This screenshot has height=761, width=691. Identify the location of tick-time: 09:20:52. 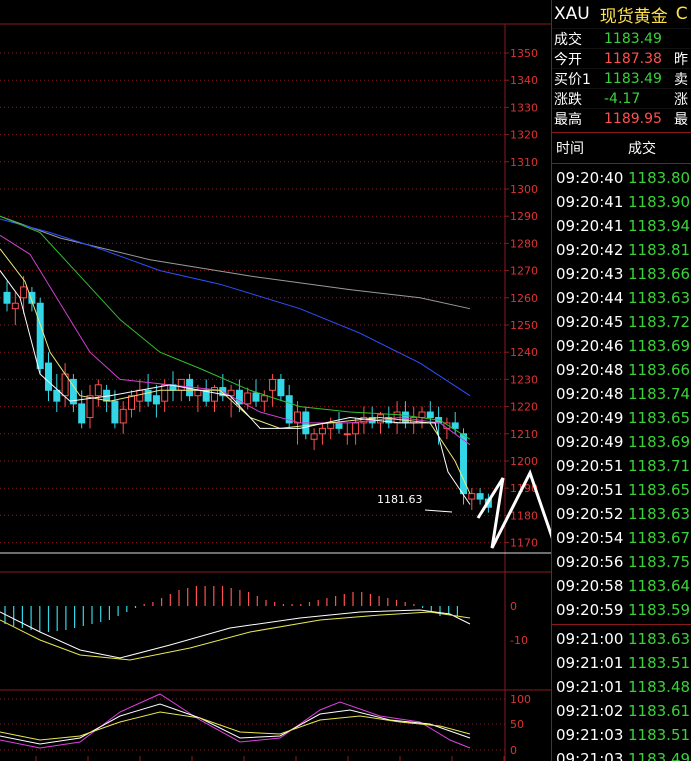
(590, 514).